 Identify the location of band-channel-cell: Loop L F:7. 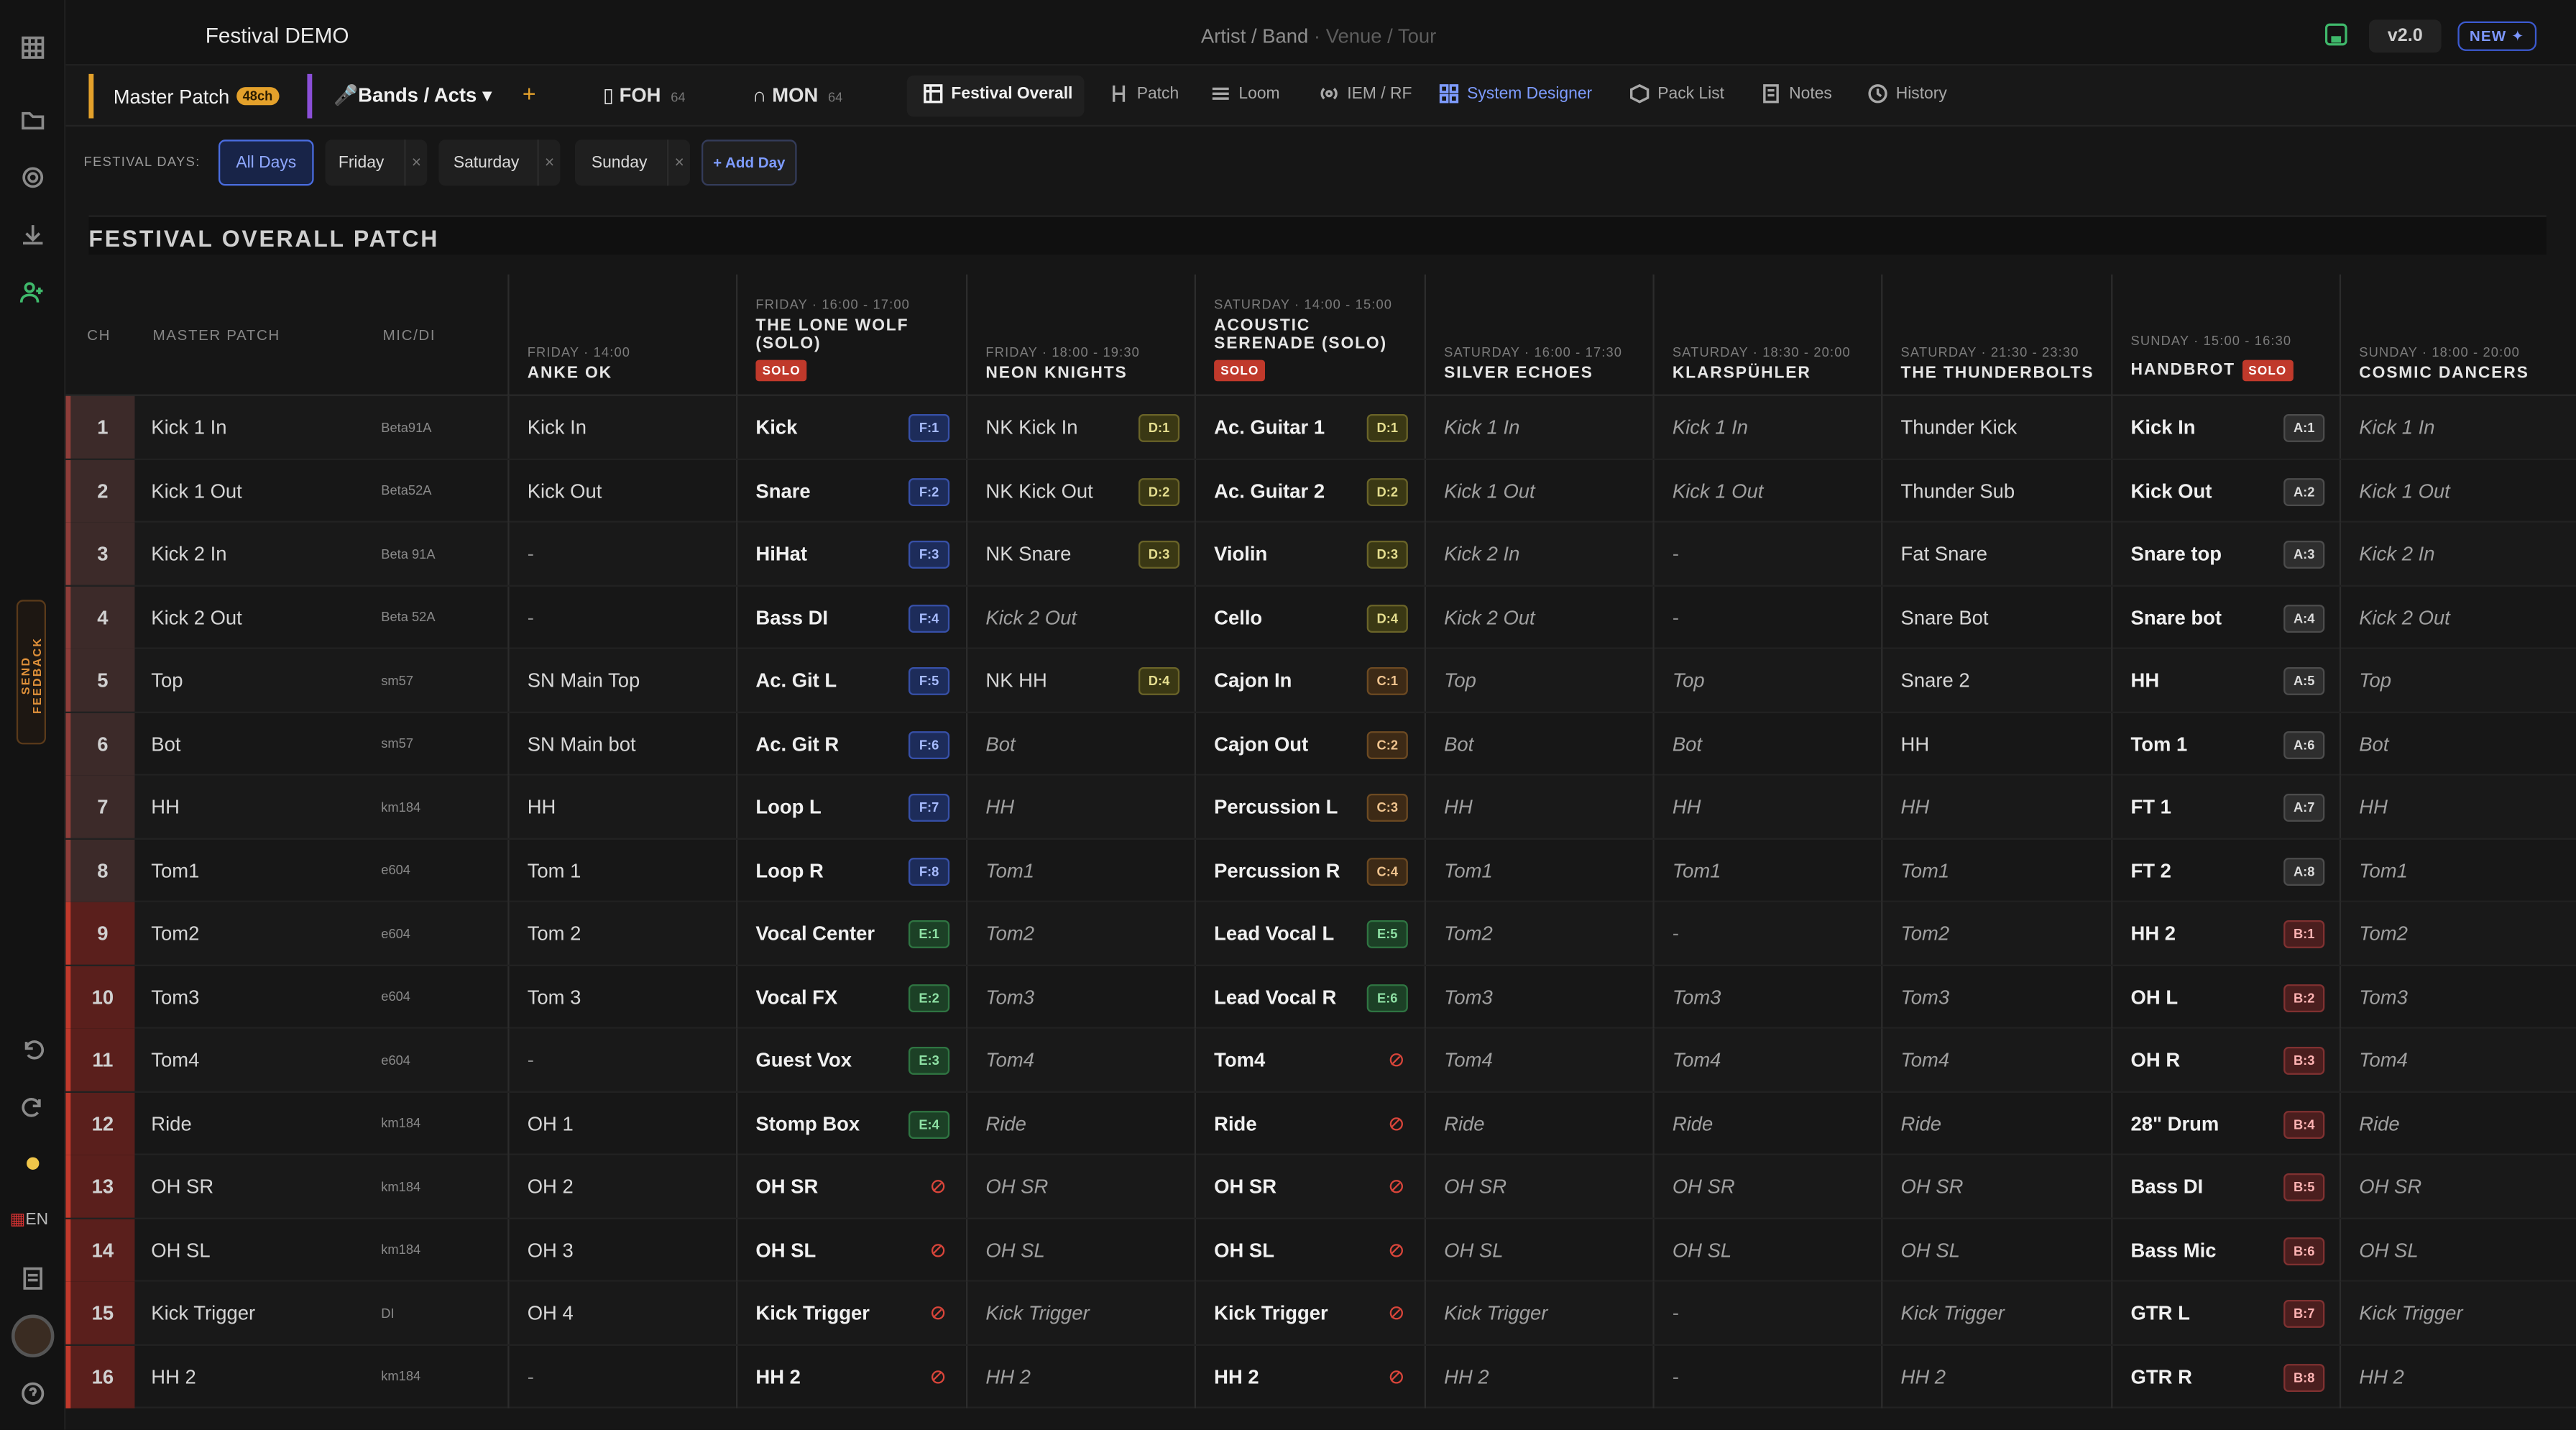
(850, 806).